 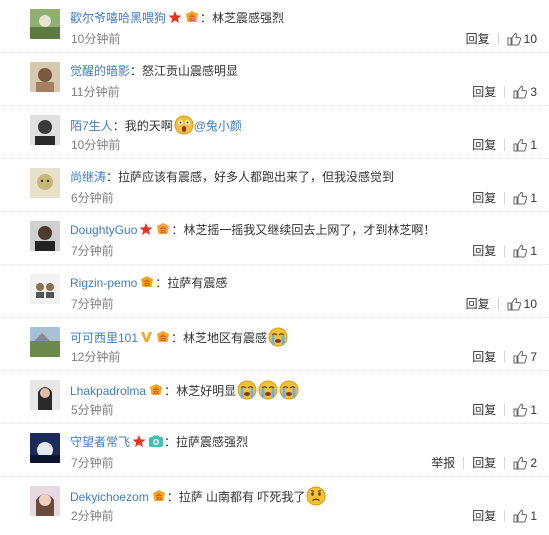 I want to click on comment-item: 陌7生人：我的天啊 @兔小颜 10分钟前 回复 1, so click(x=274, y=132).